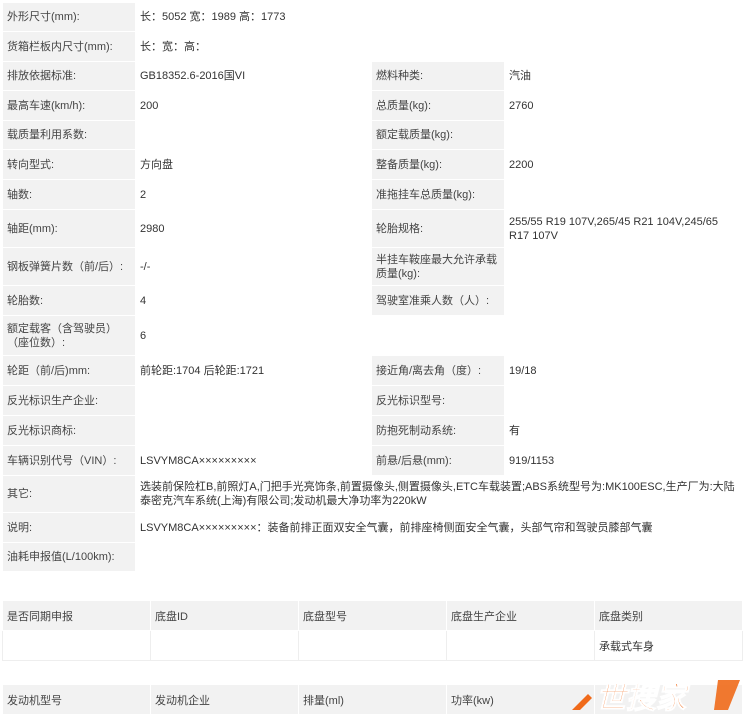 The width and height of the screenshot is (744, 715). Describe the element at coordinates (438, 76) in the screenshot. I see `fuel-label: 燃料种类:` at that location.